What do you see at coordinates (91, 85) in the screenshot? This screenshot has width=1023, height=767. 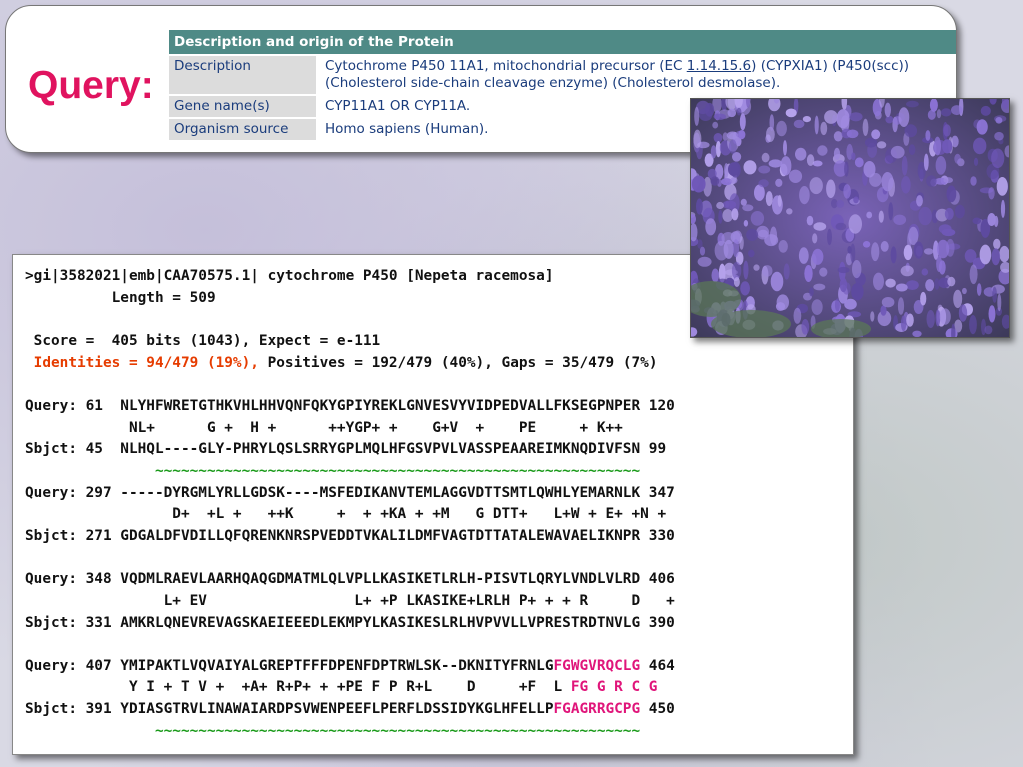 I see `query-title: Query:` at bounding box center [91, 85].